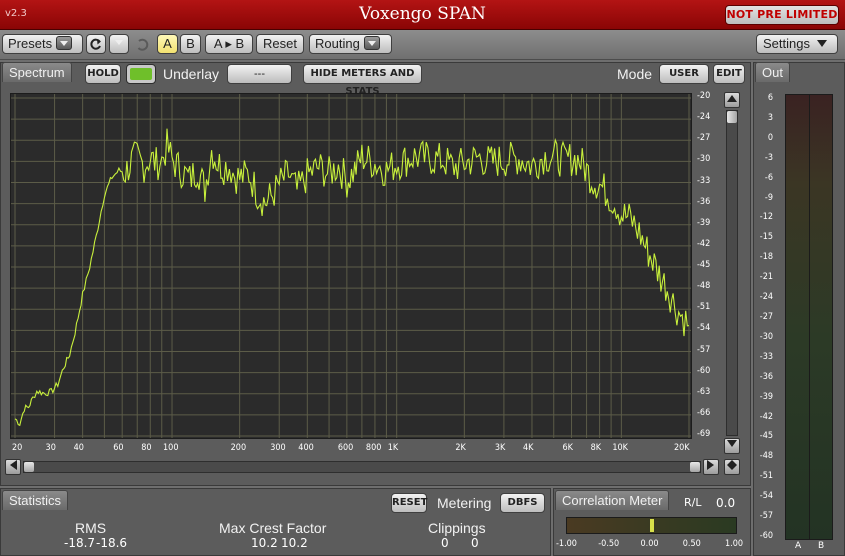 This screenshot has height=556, width=845. I want to click on frequency-tick-label: 80, so click(146, 448).